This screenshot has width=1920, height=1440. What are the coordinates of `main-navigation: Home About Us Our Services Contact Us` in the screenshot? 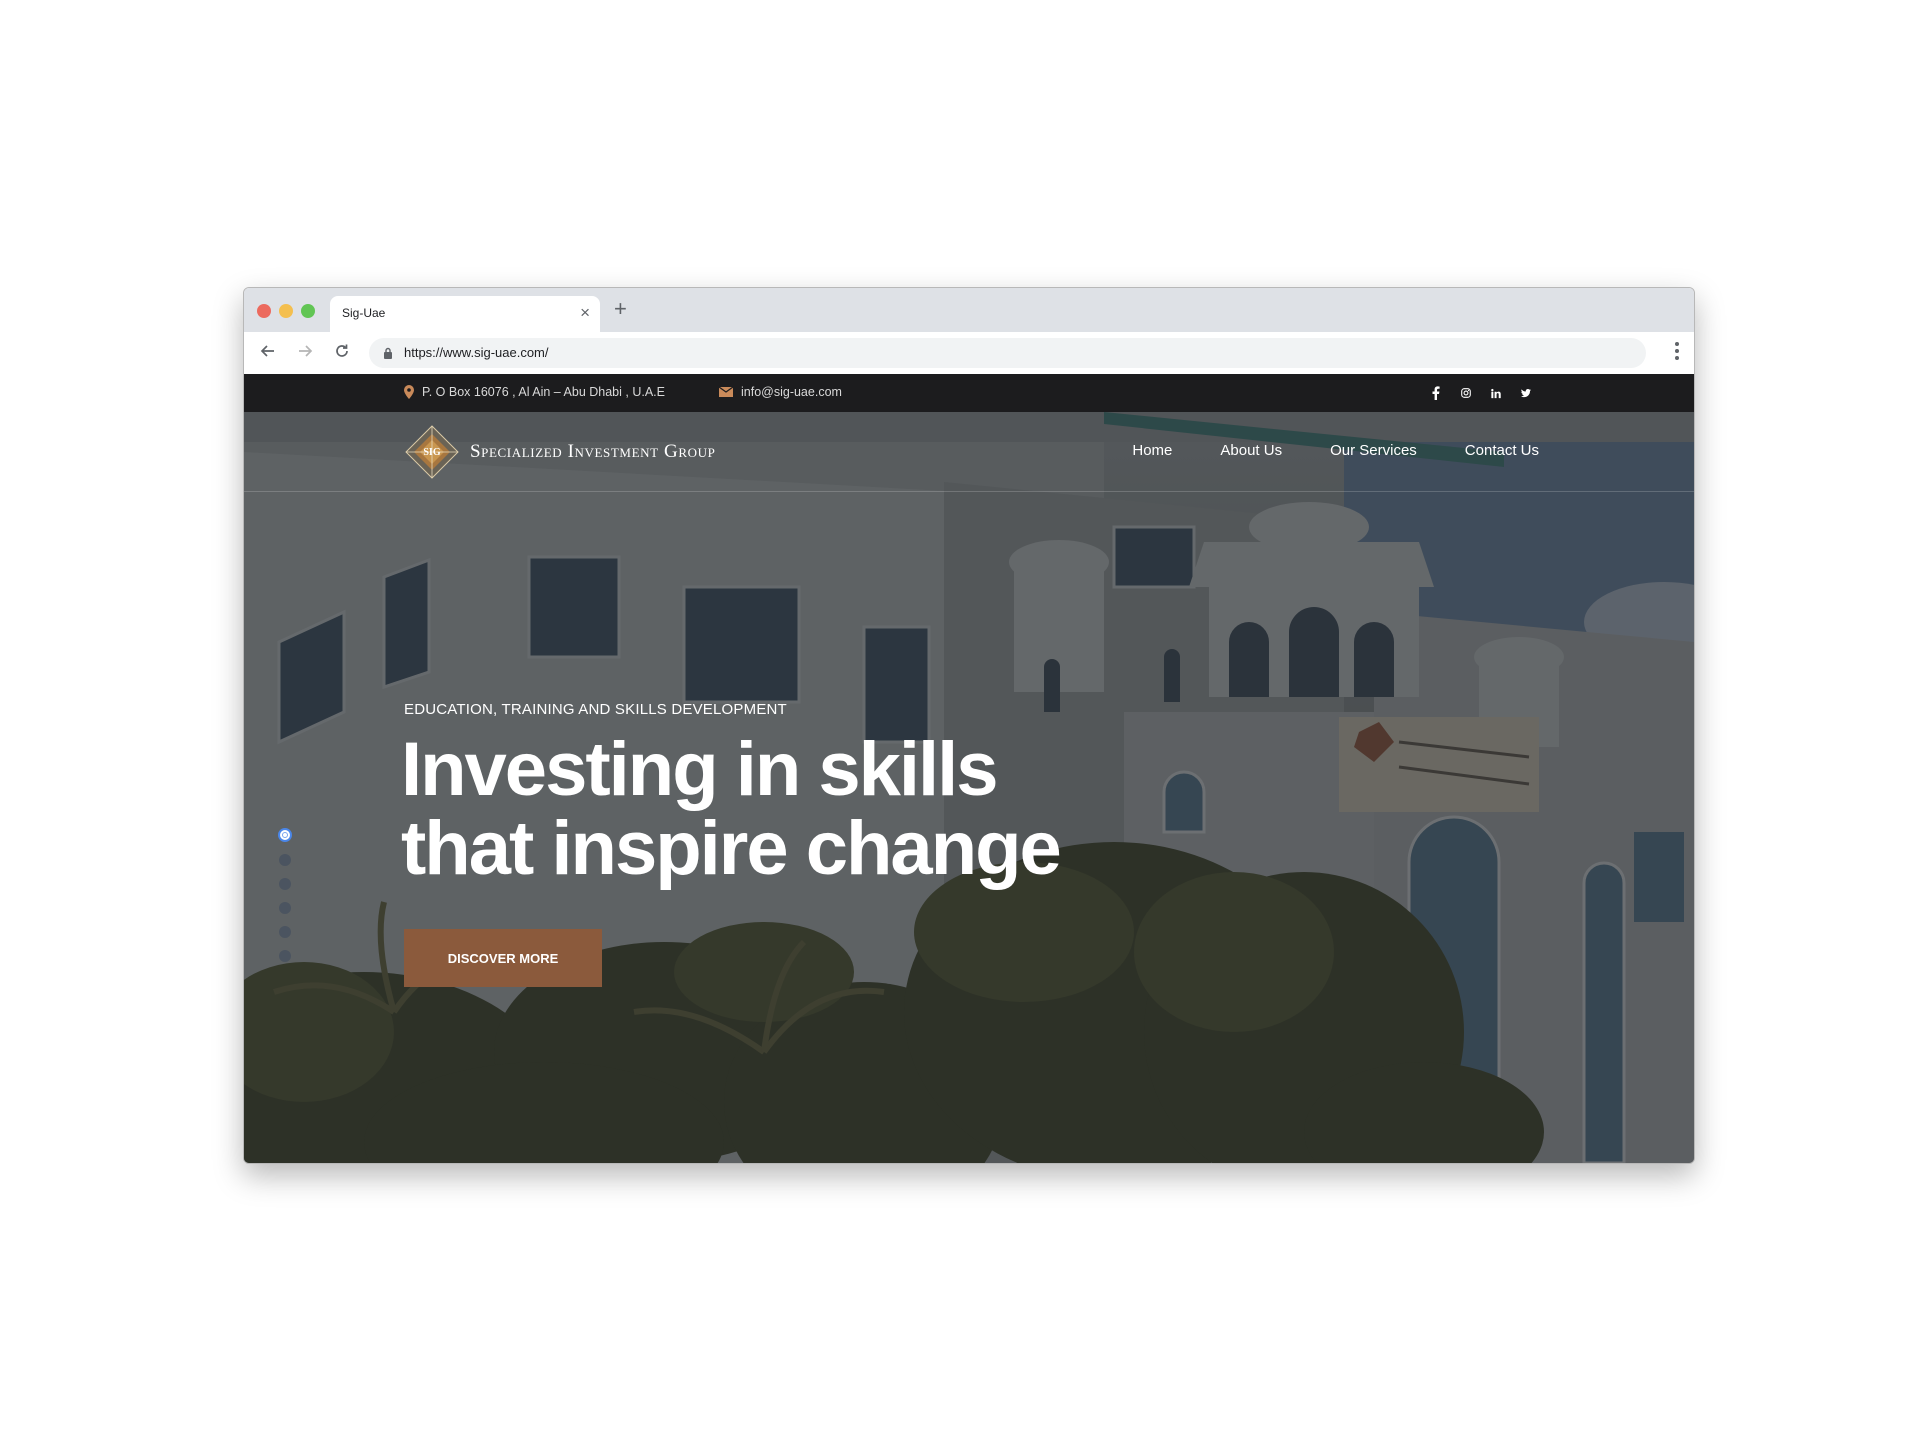 It's located at (1311, 450).